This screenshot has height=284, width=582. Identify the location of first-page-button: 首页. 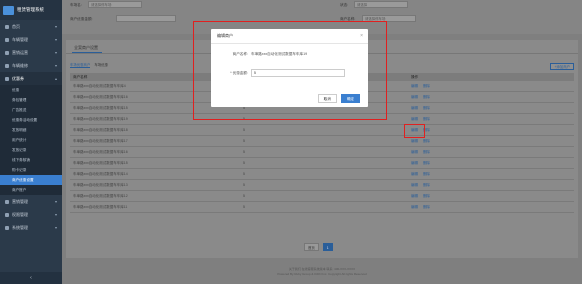
(311, 247).